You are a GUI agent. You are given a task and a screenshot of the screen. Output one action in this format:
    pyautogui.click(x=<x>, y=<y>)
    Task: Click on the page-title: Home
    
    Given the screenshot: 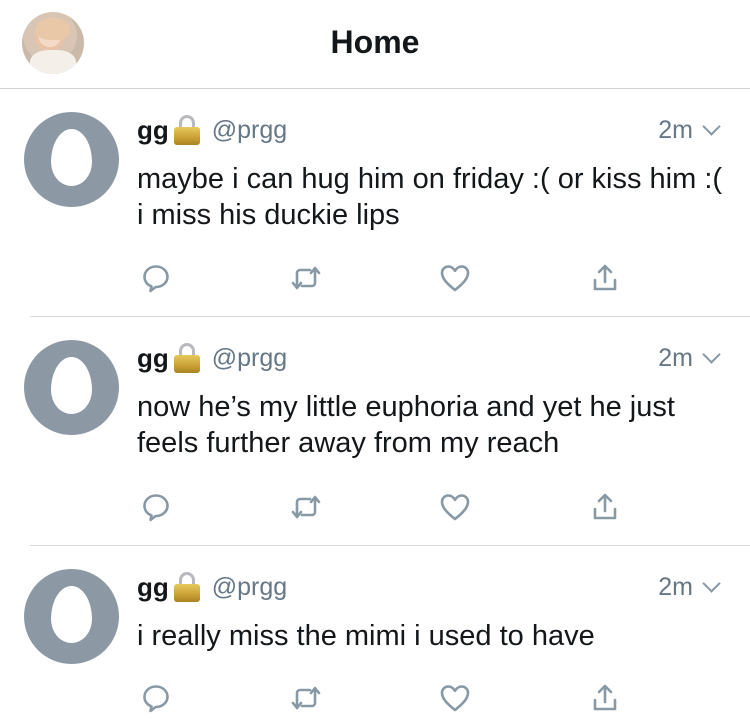 What is the action you would take?
    pyautogui.click(x=375, y=42)
    